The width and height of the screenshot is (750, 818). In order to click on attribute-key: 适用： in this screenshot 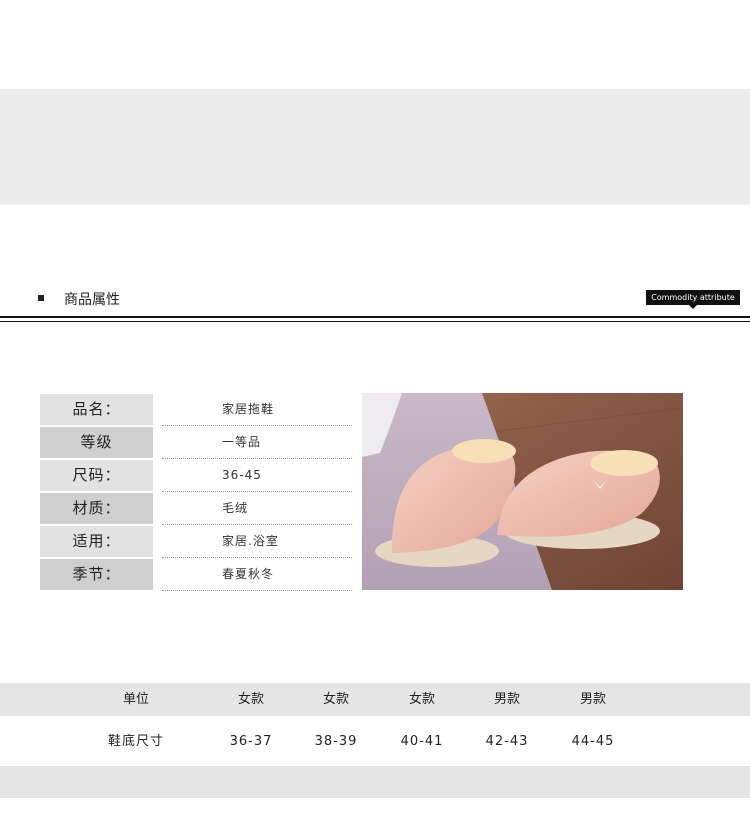, I will do `click(96, 541)`.